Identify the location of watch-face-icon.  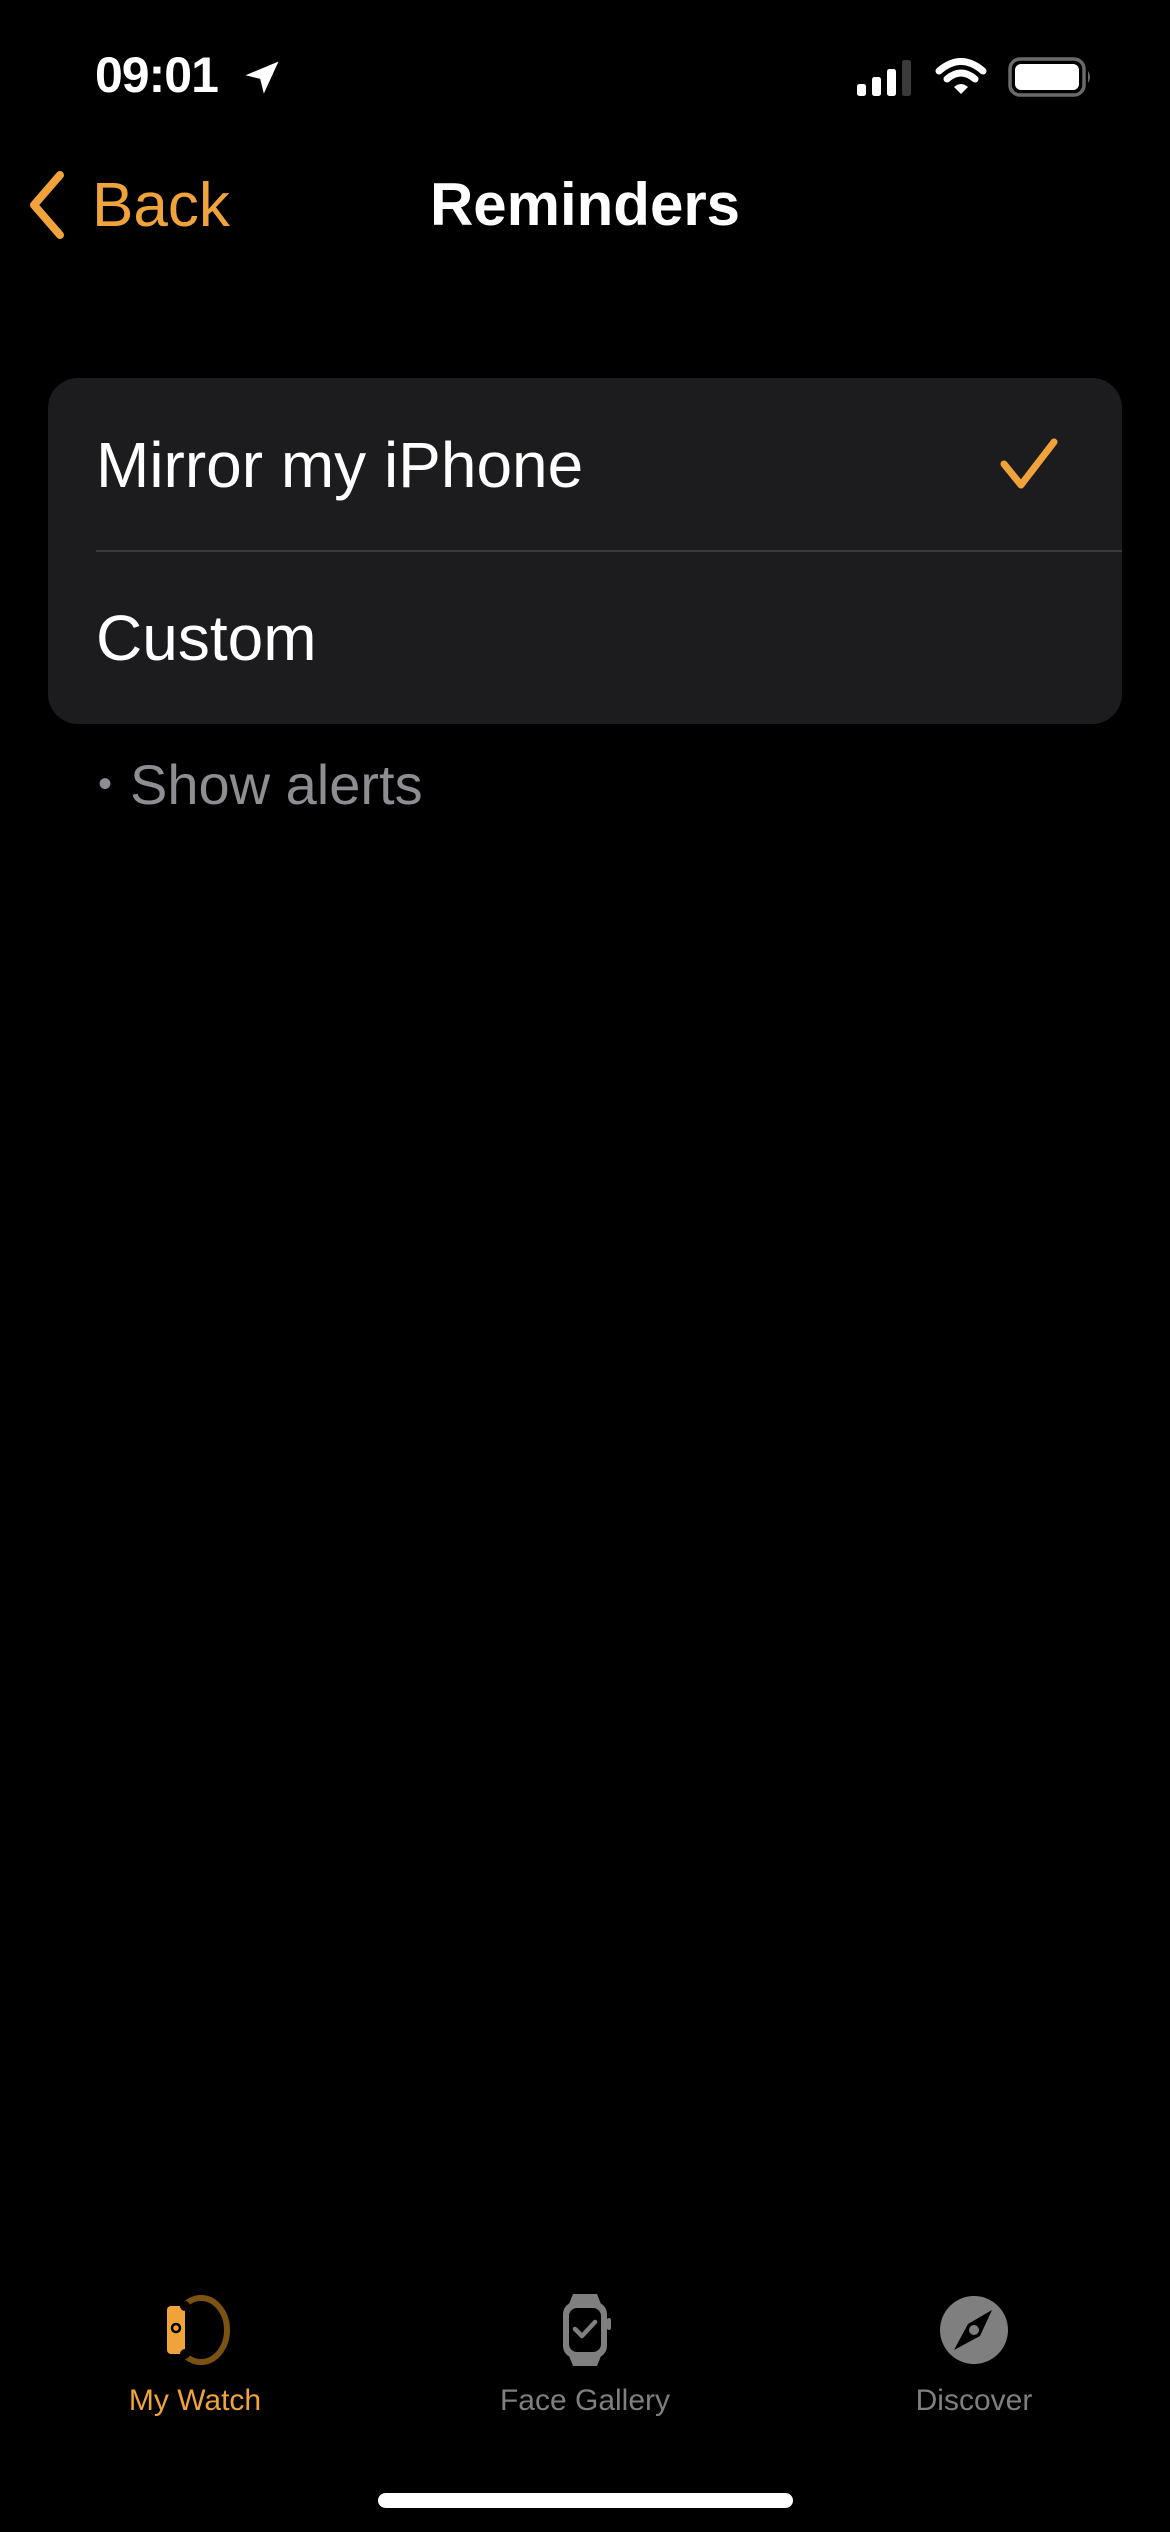
(587, 2330).